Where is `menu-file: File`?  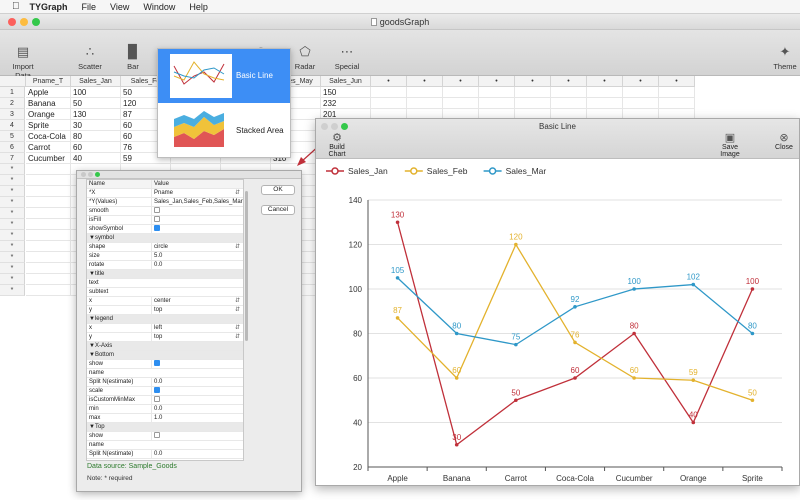
menu-file: File is located at coordinates (89, 7).